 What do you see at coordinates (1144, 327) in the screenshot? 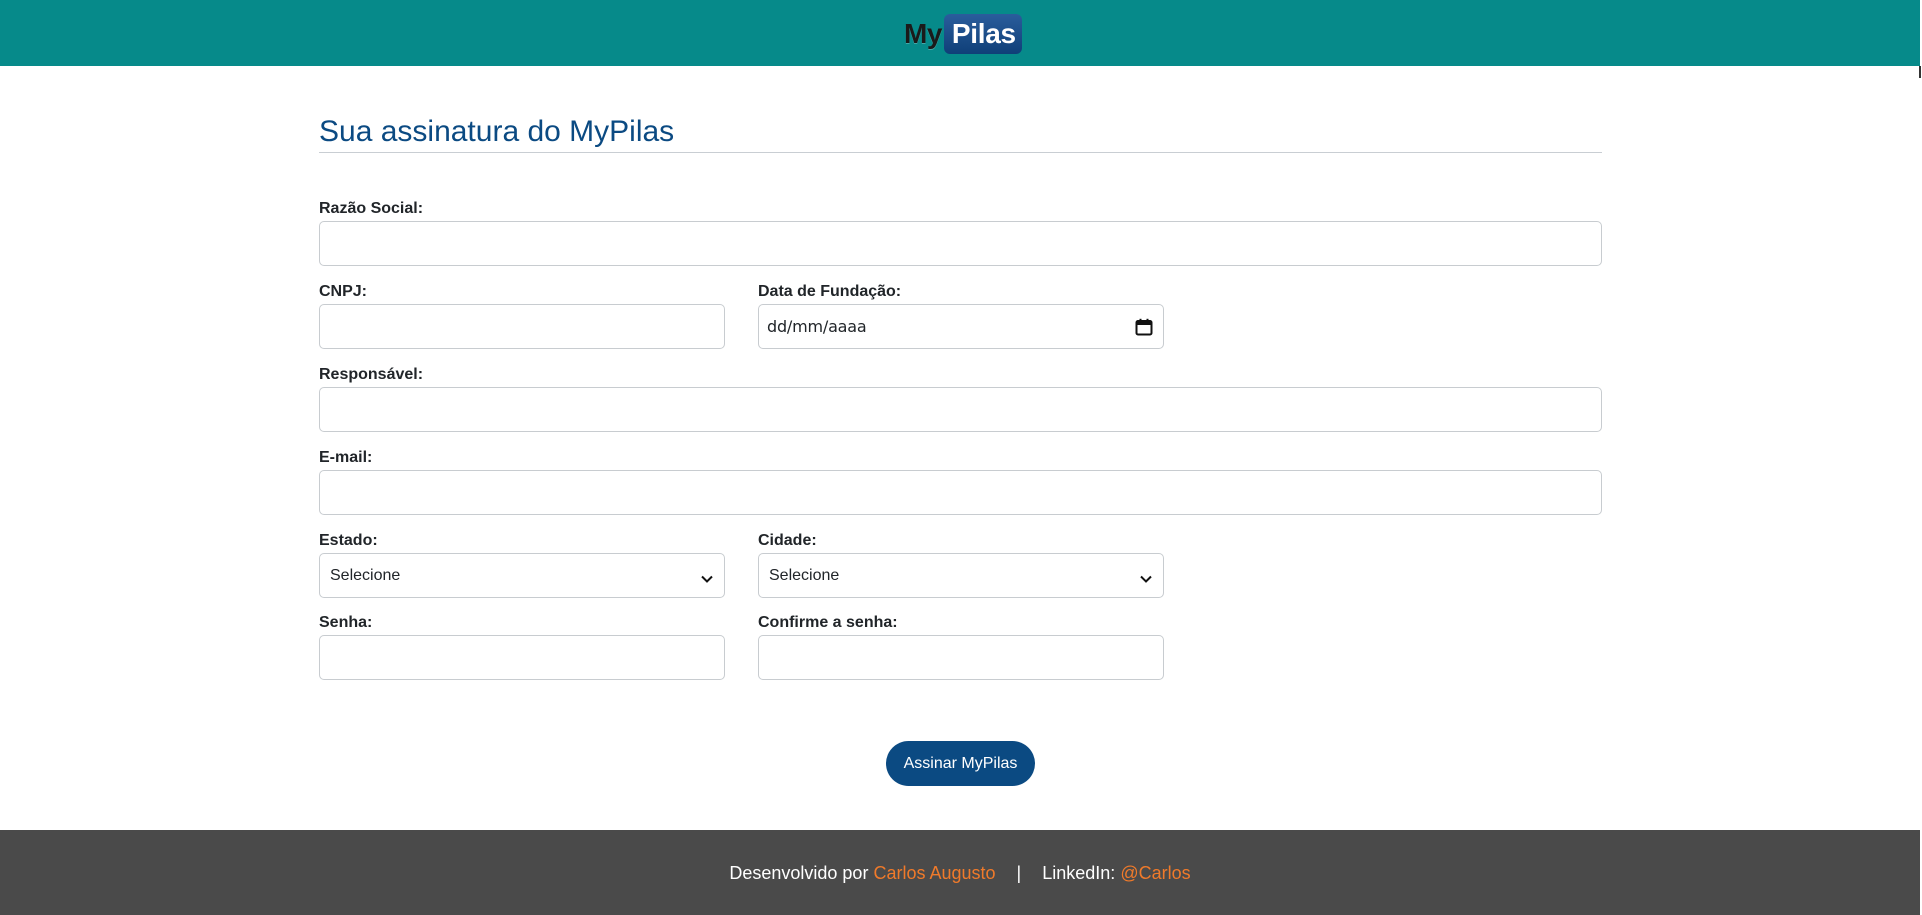
I see `calendar-icon` at bounding box center [1144, 327].